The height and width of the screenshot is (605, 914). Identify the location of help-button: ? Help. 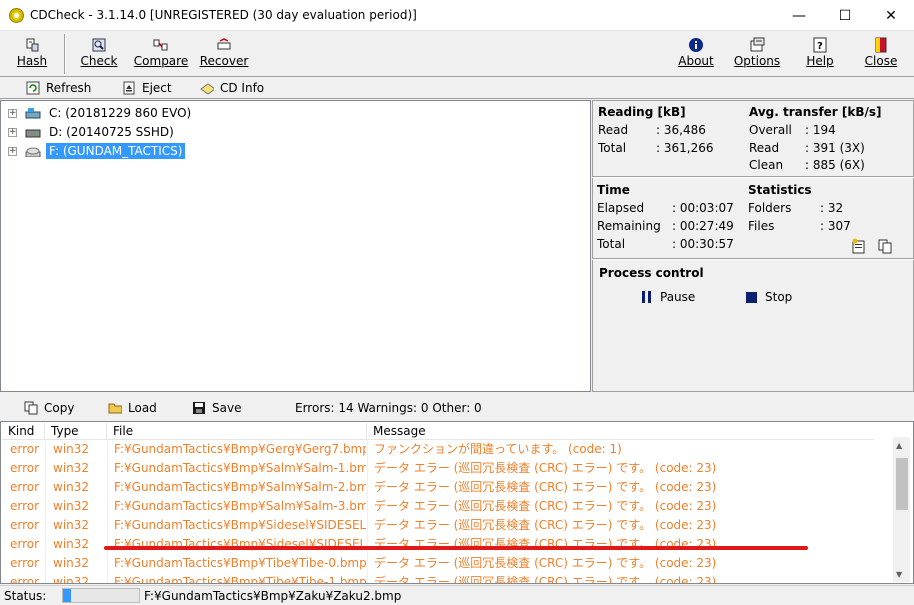
(820, 53).